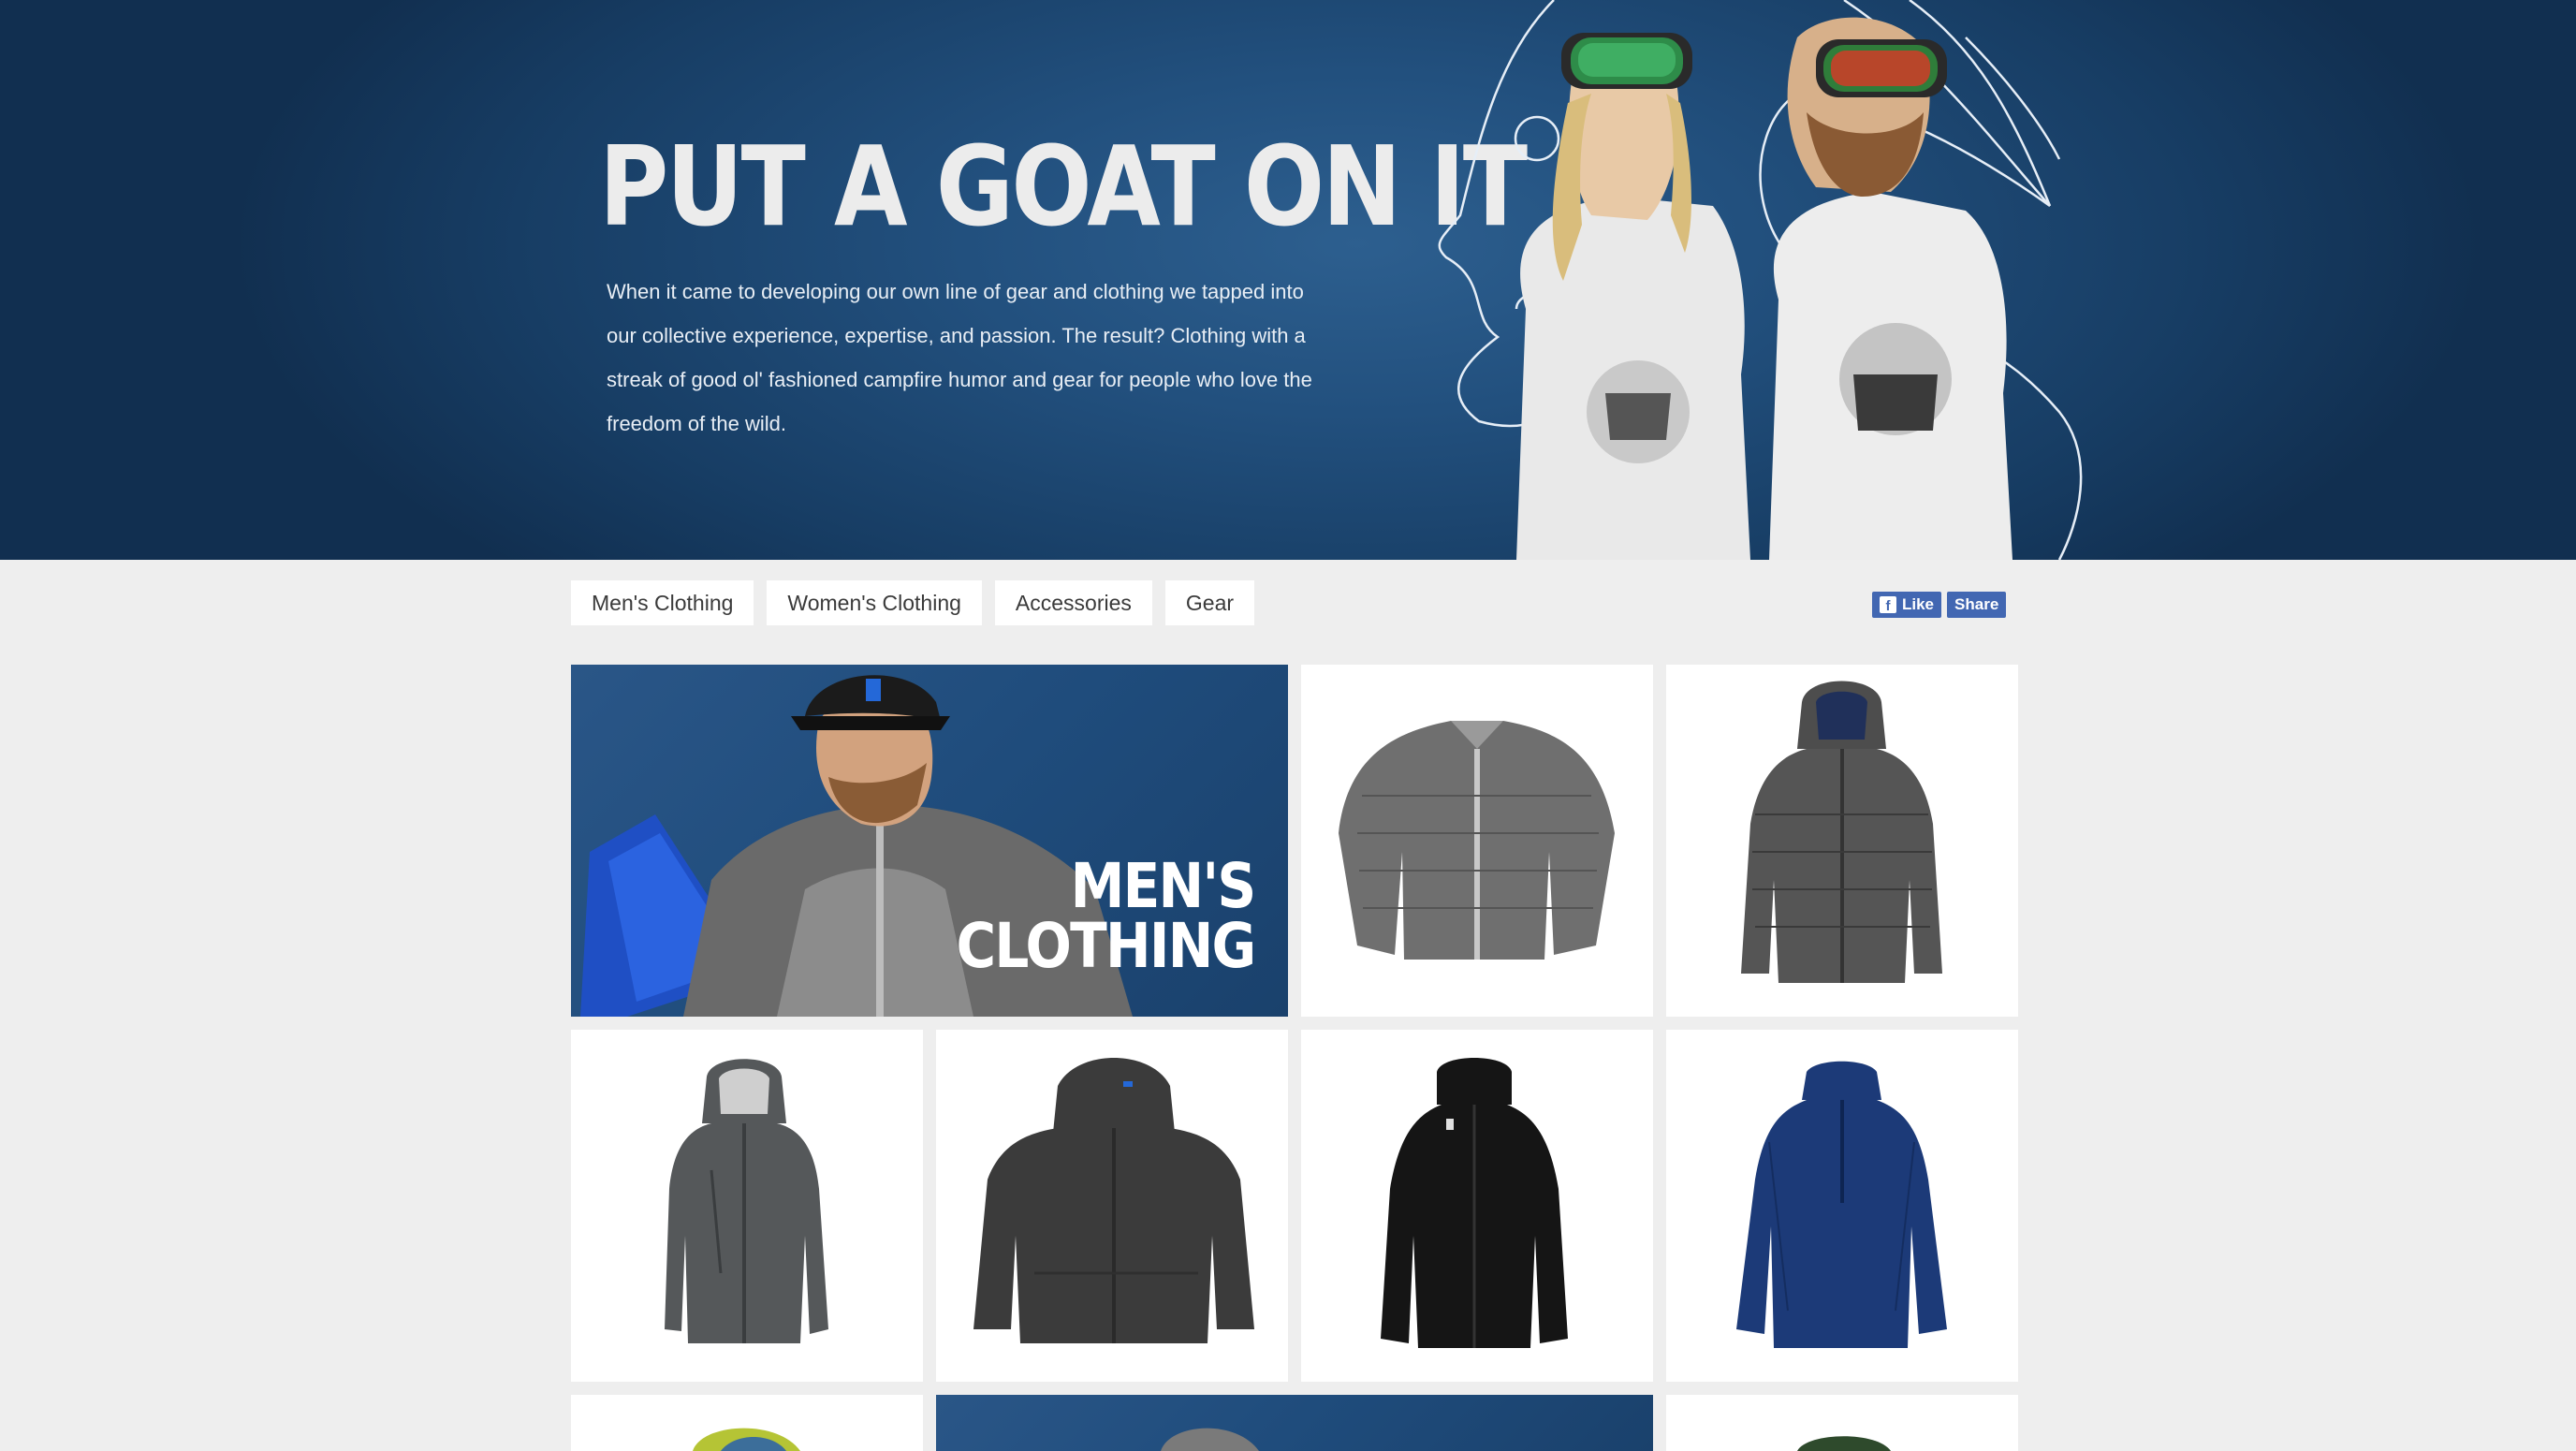 This screenshot has height=1451, width=2576. Describe the element at coordinates (1841, 832) in the screenshot. I see `gray-down-hoodie-image` at that location.